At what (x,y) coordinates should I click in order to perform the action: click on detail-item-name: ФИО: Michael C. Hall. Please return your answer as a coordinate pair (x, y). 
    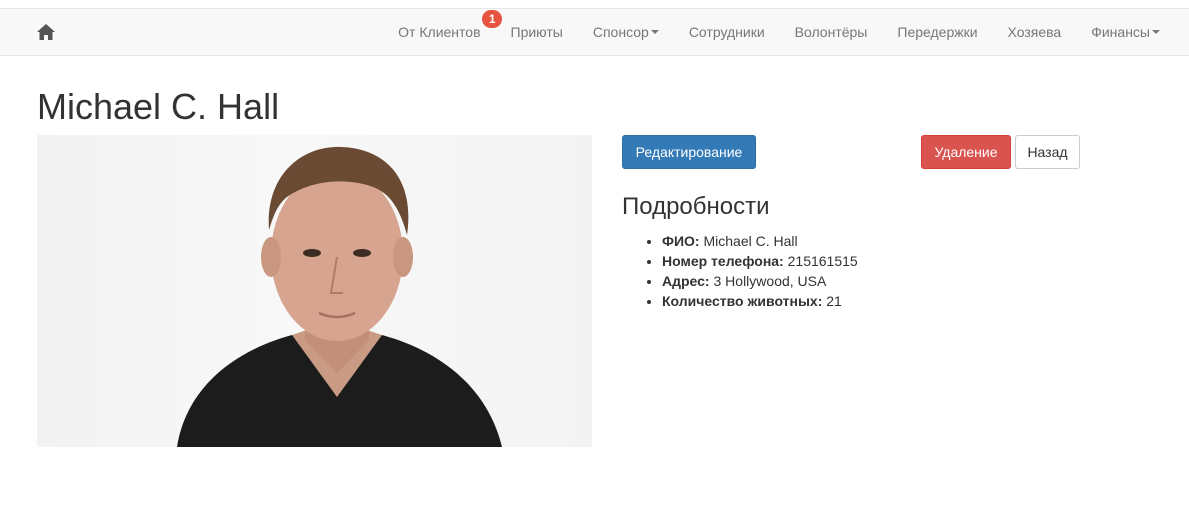
    Looking at the image, I should click on (760, 241).